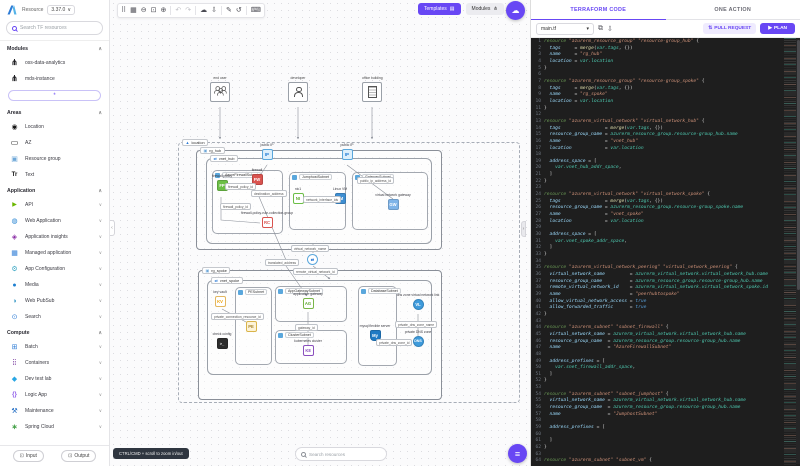 The height and width of the screenshot is (466, 800). What do you see at coordinates (54, 79) in the screenshot?
I see `sidebar-item-module: mds-instance` at bounding box center [54, 79].